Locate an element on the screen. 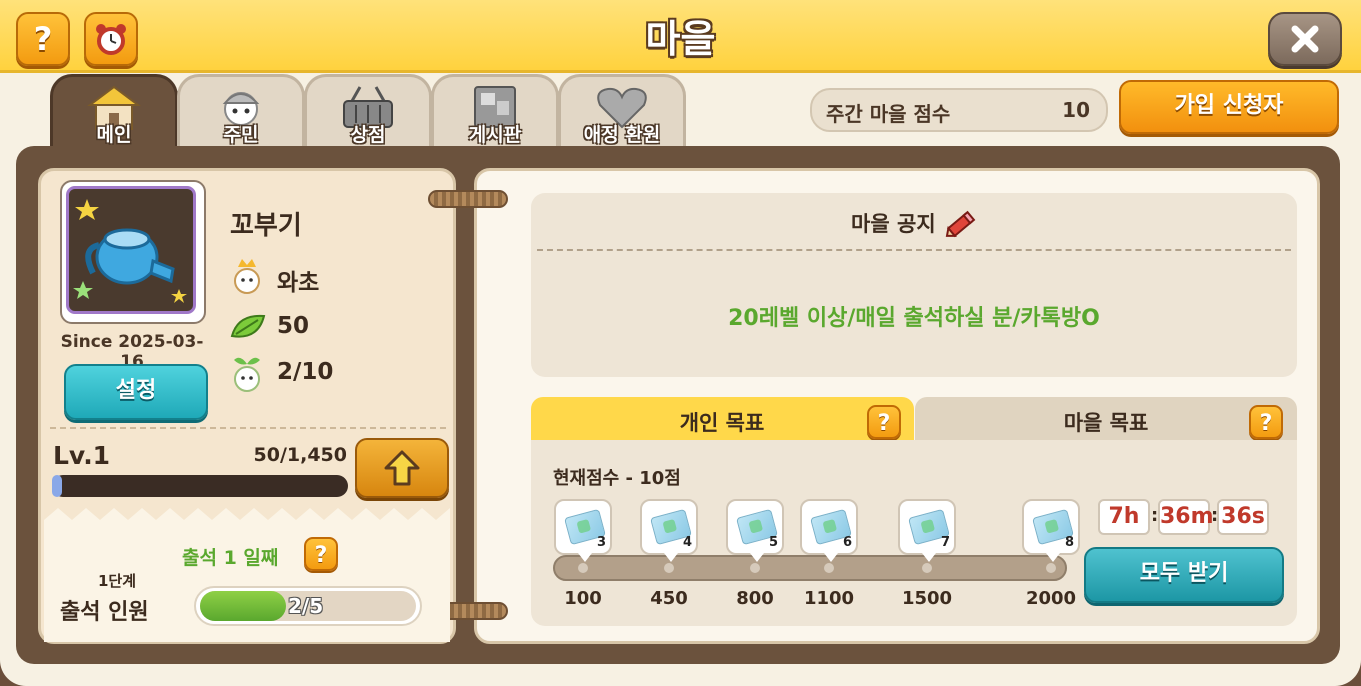  attendance-stage: 1단계 is located at coordinates (117, 581).